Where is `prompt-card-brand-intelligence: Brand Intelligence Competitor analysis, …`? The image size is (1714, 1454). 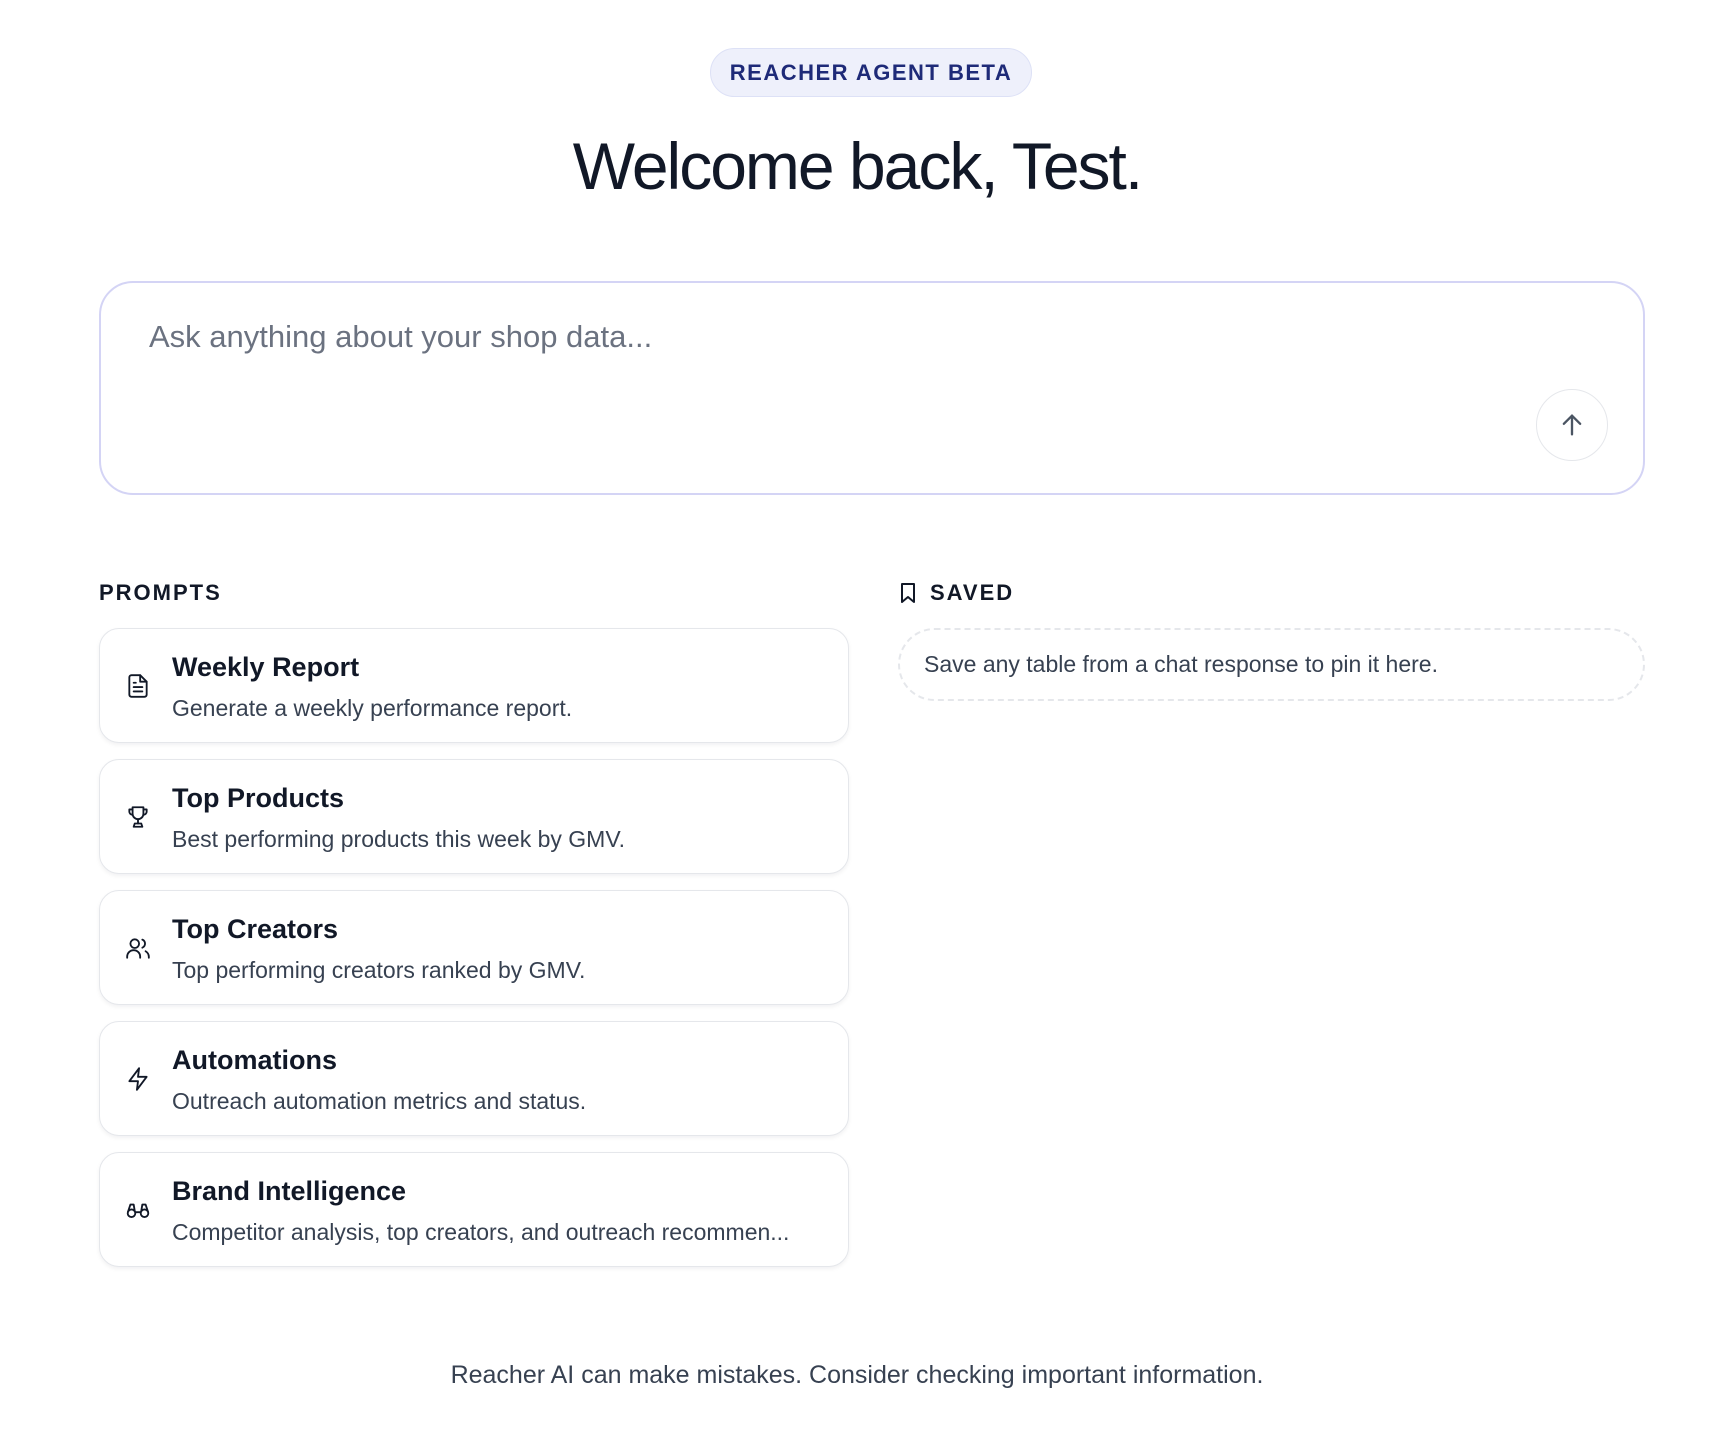 prompt-card-brand-intelligence: Brand Intelligence Competitor analysis, … is located at coordinates (474, 1209).